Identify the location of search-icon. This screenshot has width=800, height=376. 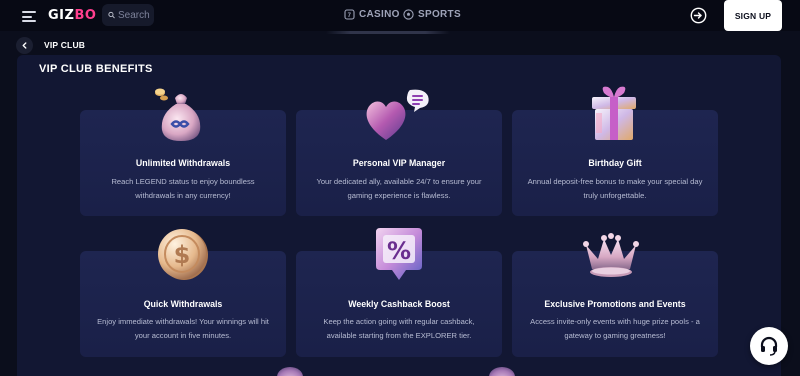
(111, 15).